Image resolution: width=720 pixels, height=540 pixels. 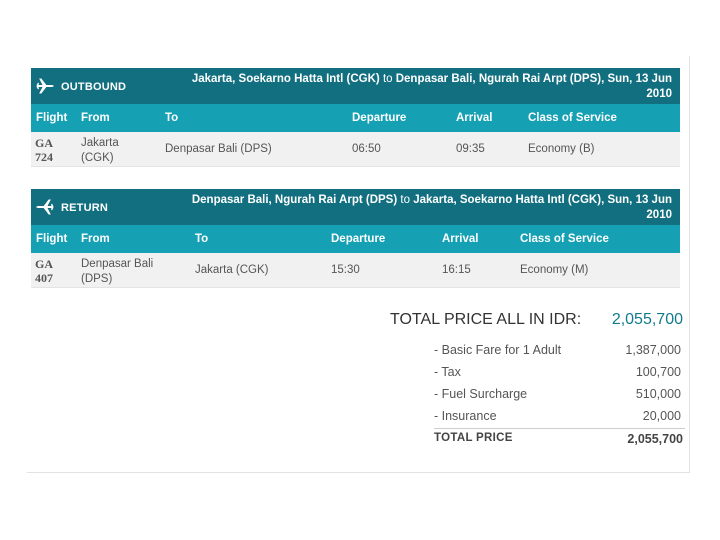 What do you see at coordinates (44, 157) in the screenshot?
I see `flight-code: 724` at bounding box center [44, 157].